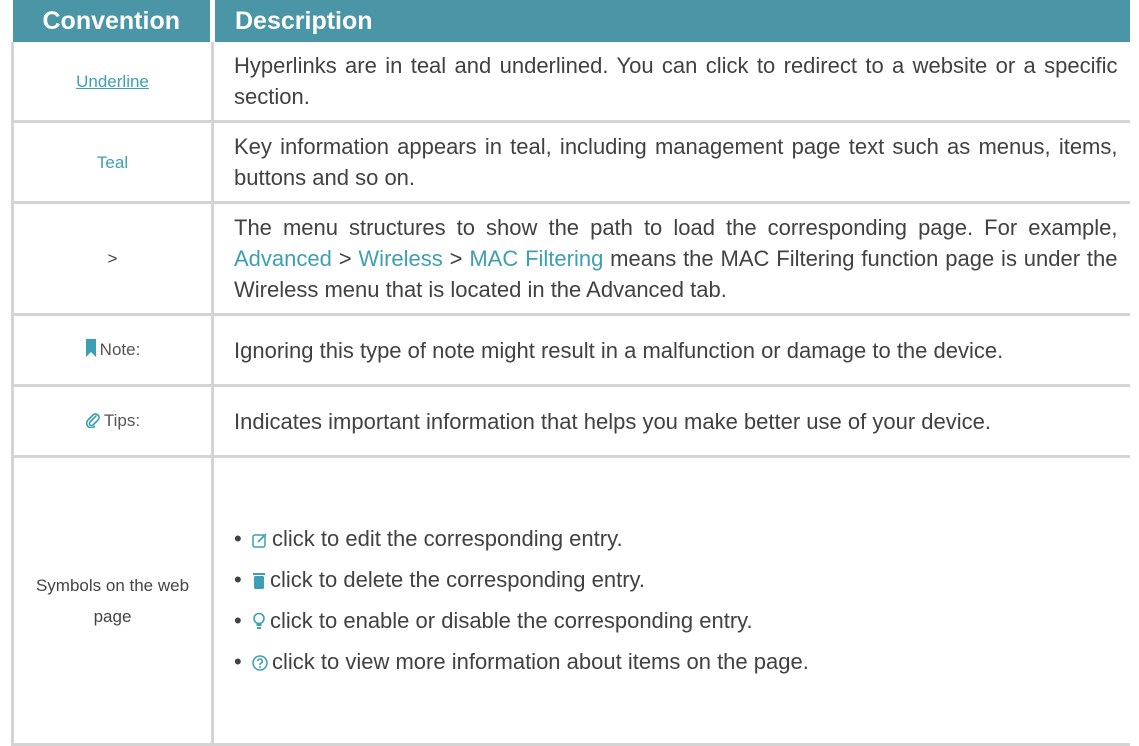 The width and height of the screenshot is (1139, 746). What do you see at coordinates (93, 422) in the screenshot?
I see `paperclip-icon` at bounding box center [93, 422].